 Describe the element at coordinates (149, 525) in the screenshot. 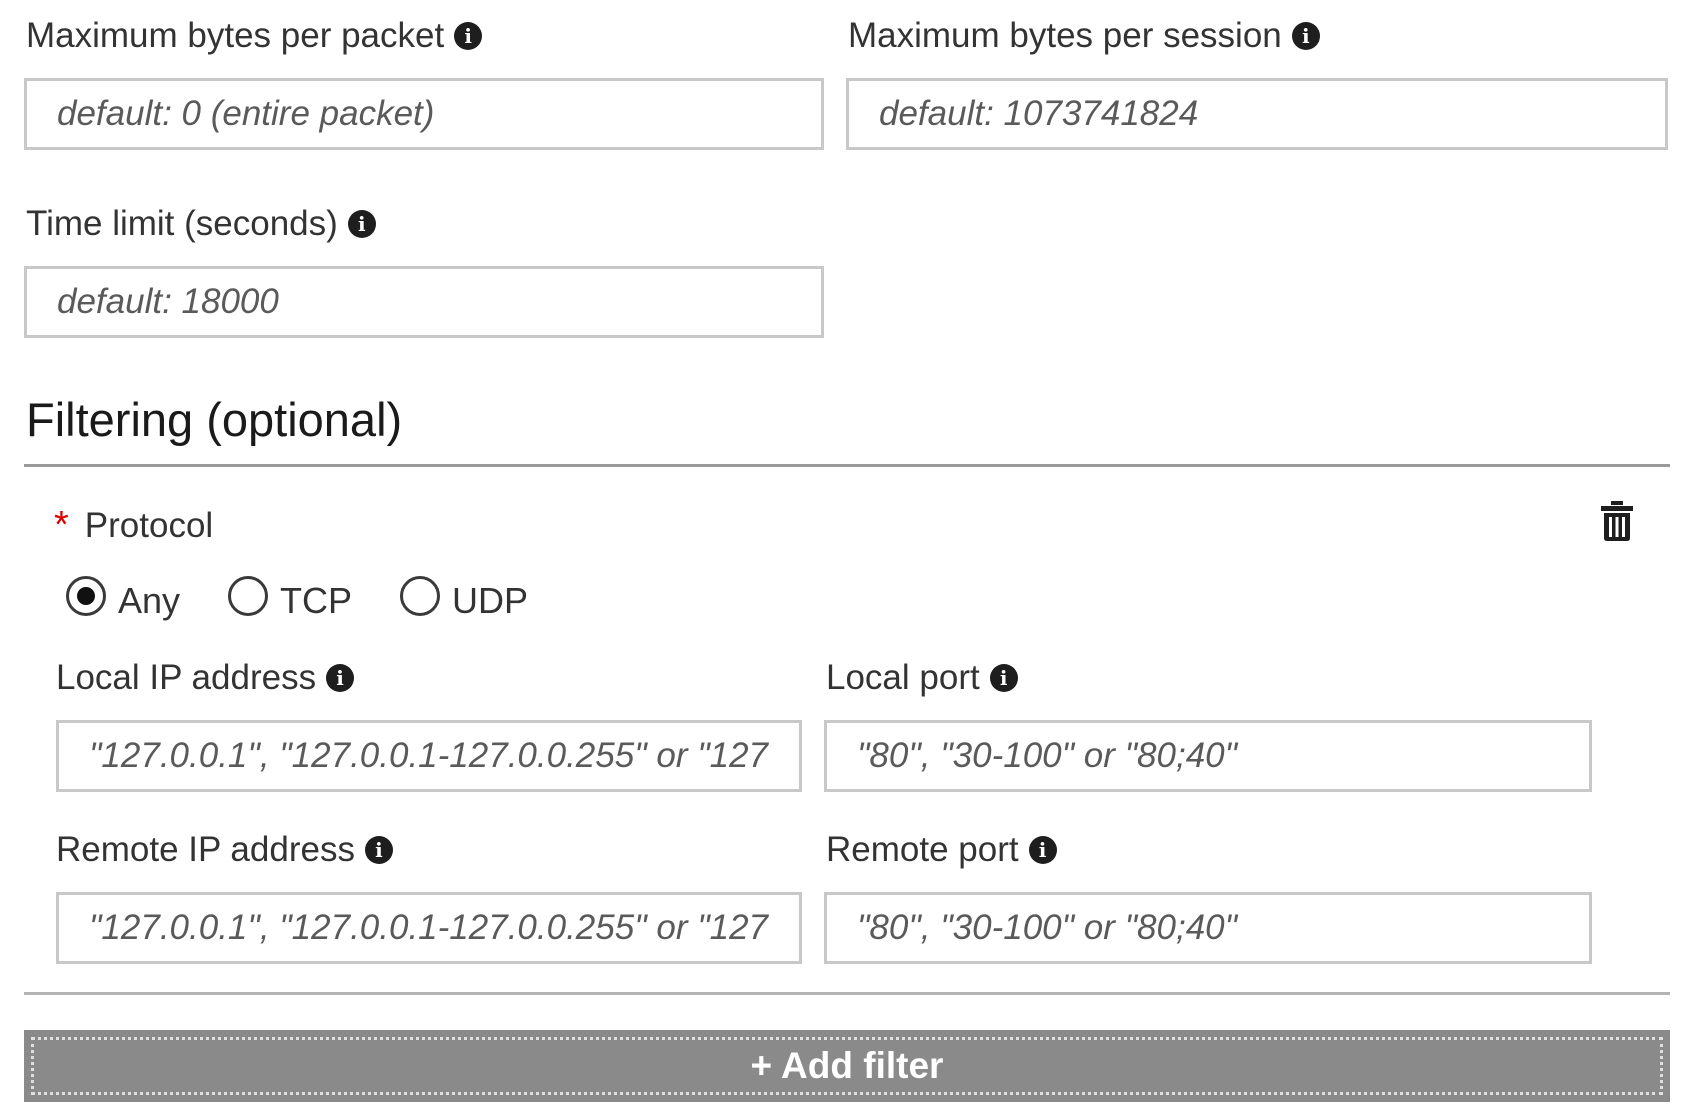

I see `protocol-text: Protocol` at that location.